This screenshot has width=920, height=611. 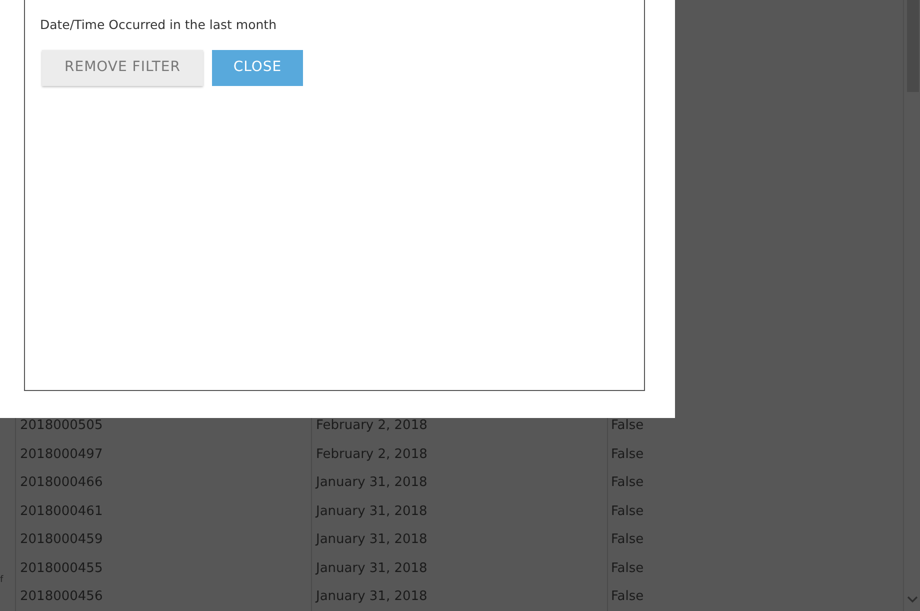 What do you see at coordinates (164, 482) in the screenshot?
I see `table-cell: 2018000466` at bounding box center [164, 482].